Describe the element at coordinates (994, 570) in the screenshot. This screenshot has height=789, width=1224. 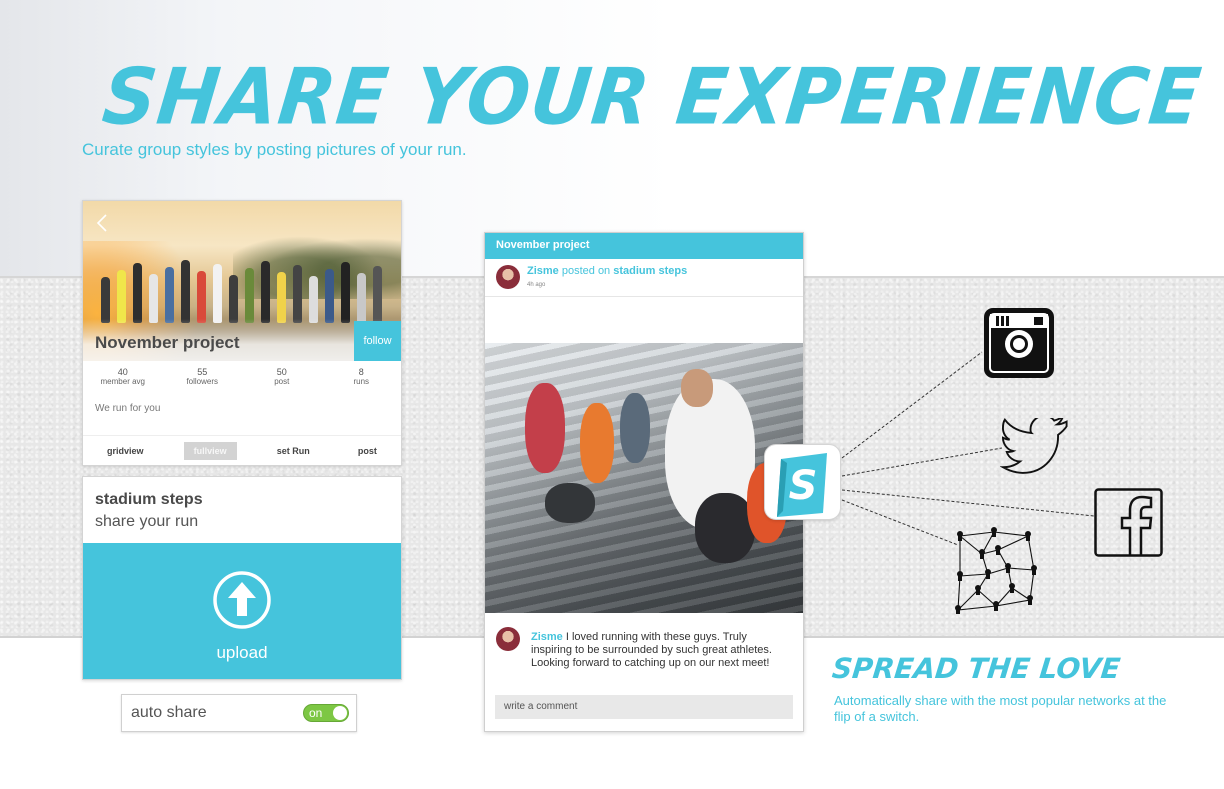
I see `network-icon` at that location.